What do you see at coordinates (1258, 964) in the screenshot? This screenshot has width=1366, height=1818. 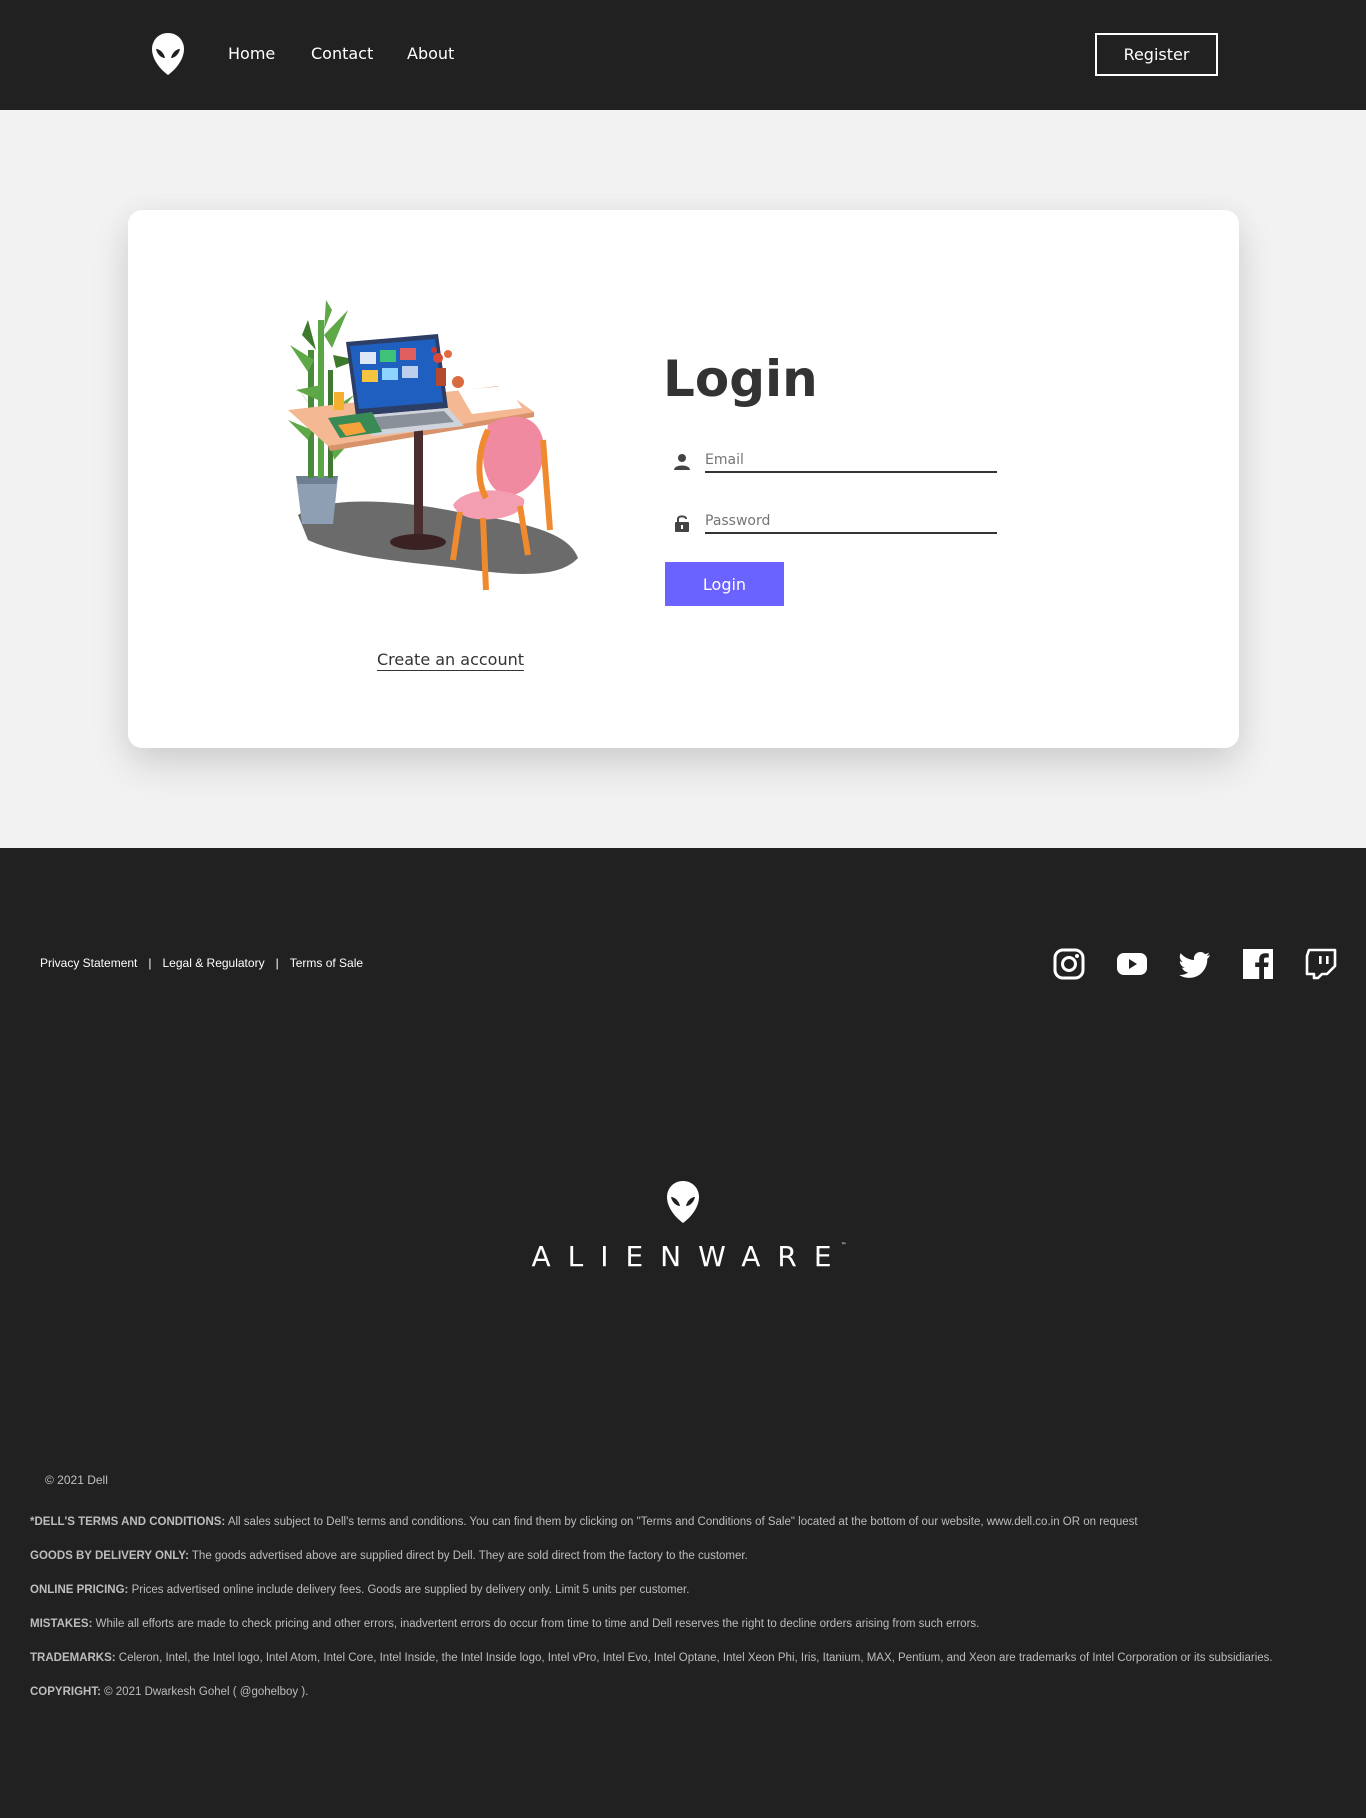 I see `facebook-icon` at bounding box center [1258, 964].